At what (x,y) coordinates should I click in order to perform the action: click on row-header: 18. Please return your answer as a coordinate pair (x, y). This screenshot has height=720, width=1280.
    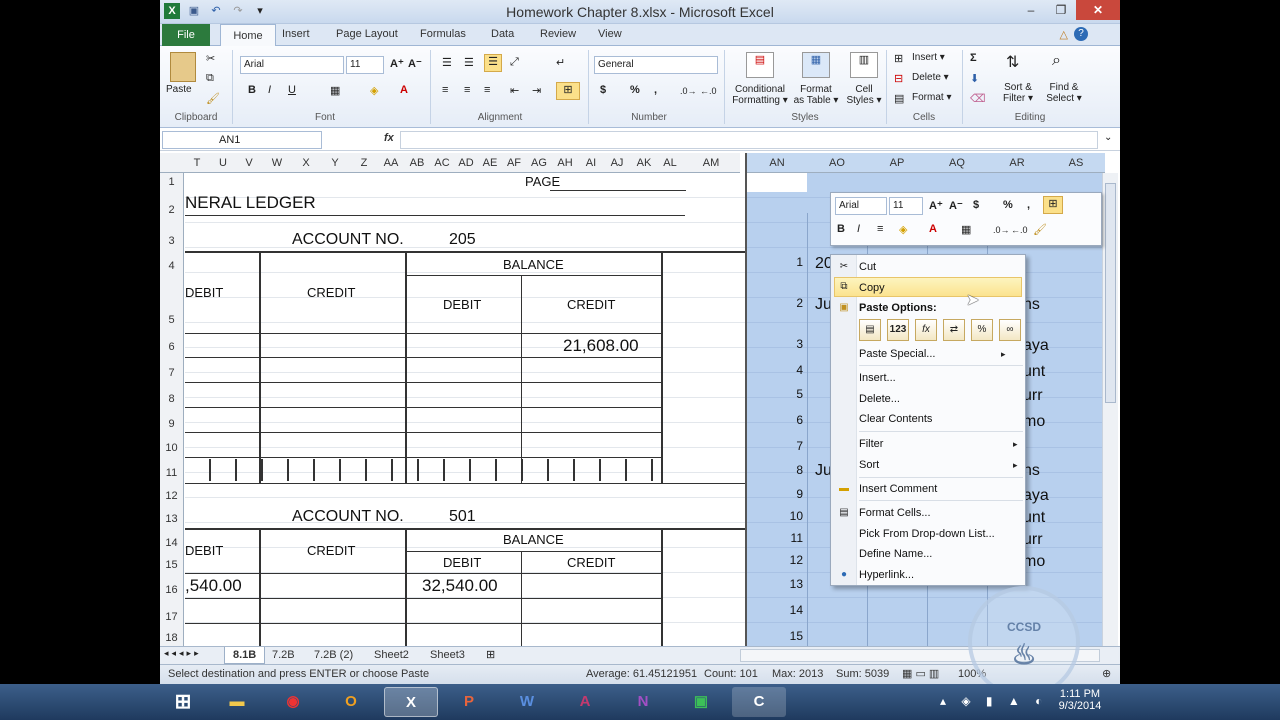
    Looking at the image, I should click on (172, 638).